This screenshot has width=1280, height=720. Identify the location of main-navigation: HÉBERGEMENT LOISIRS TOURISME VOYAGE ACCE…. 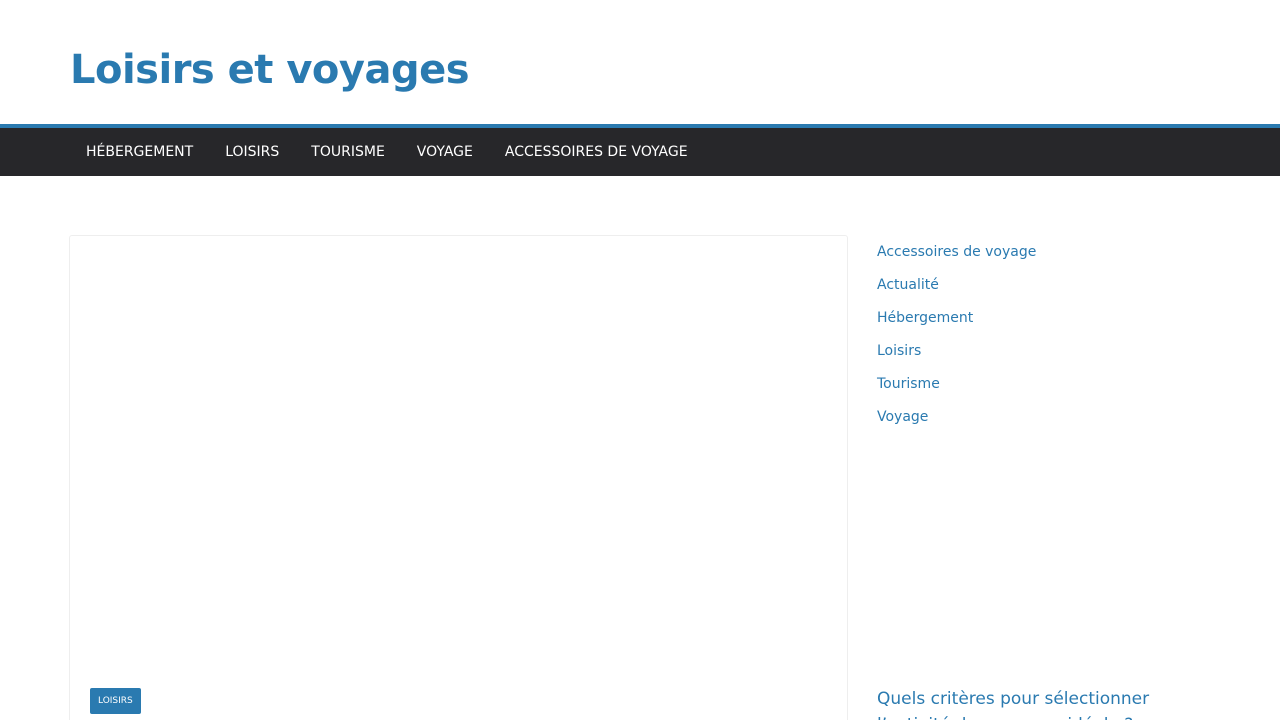
(640, 150).